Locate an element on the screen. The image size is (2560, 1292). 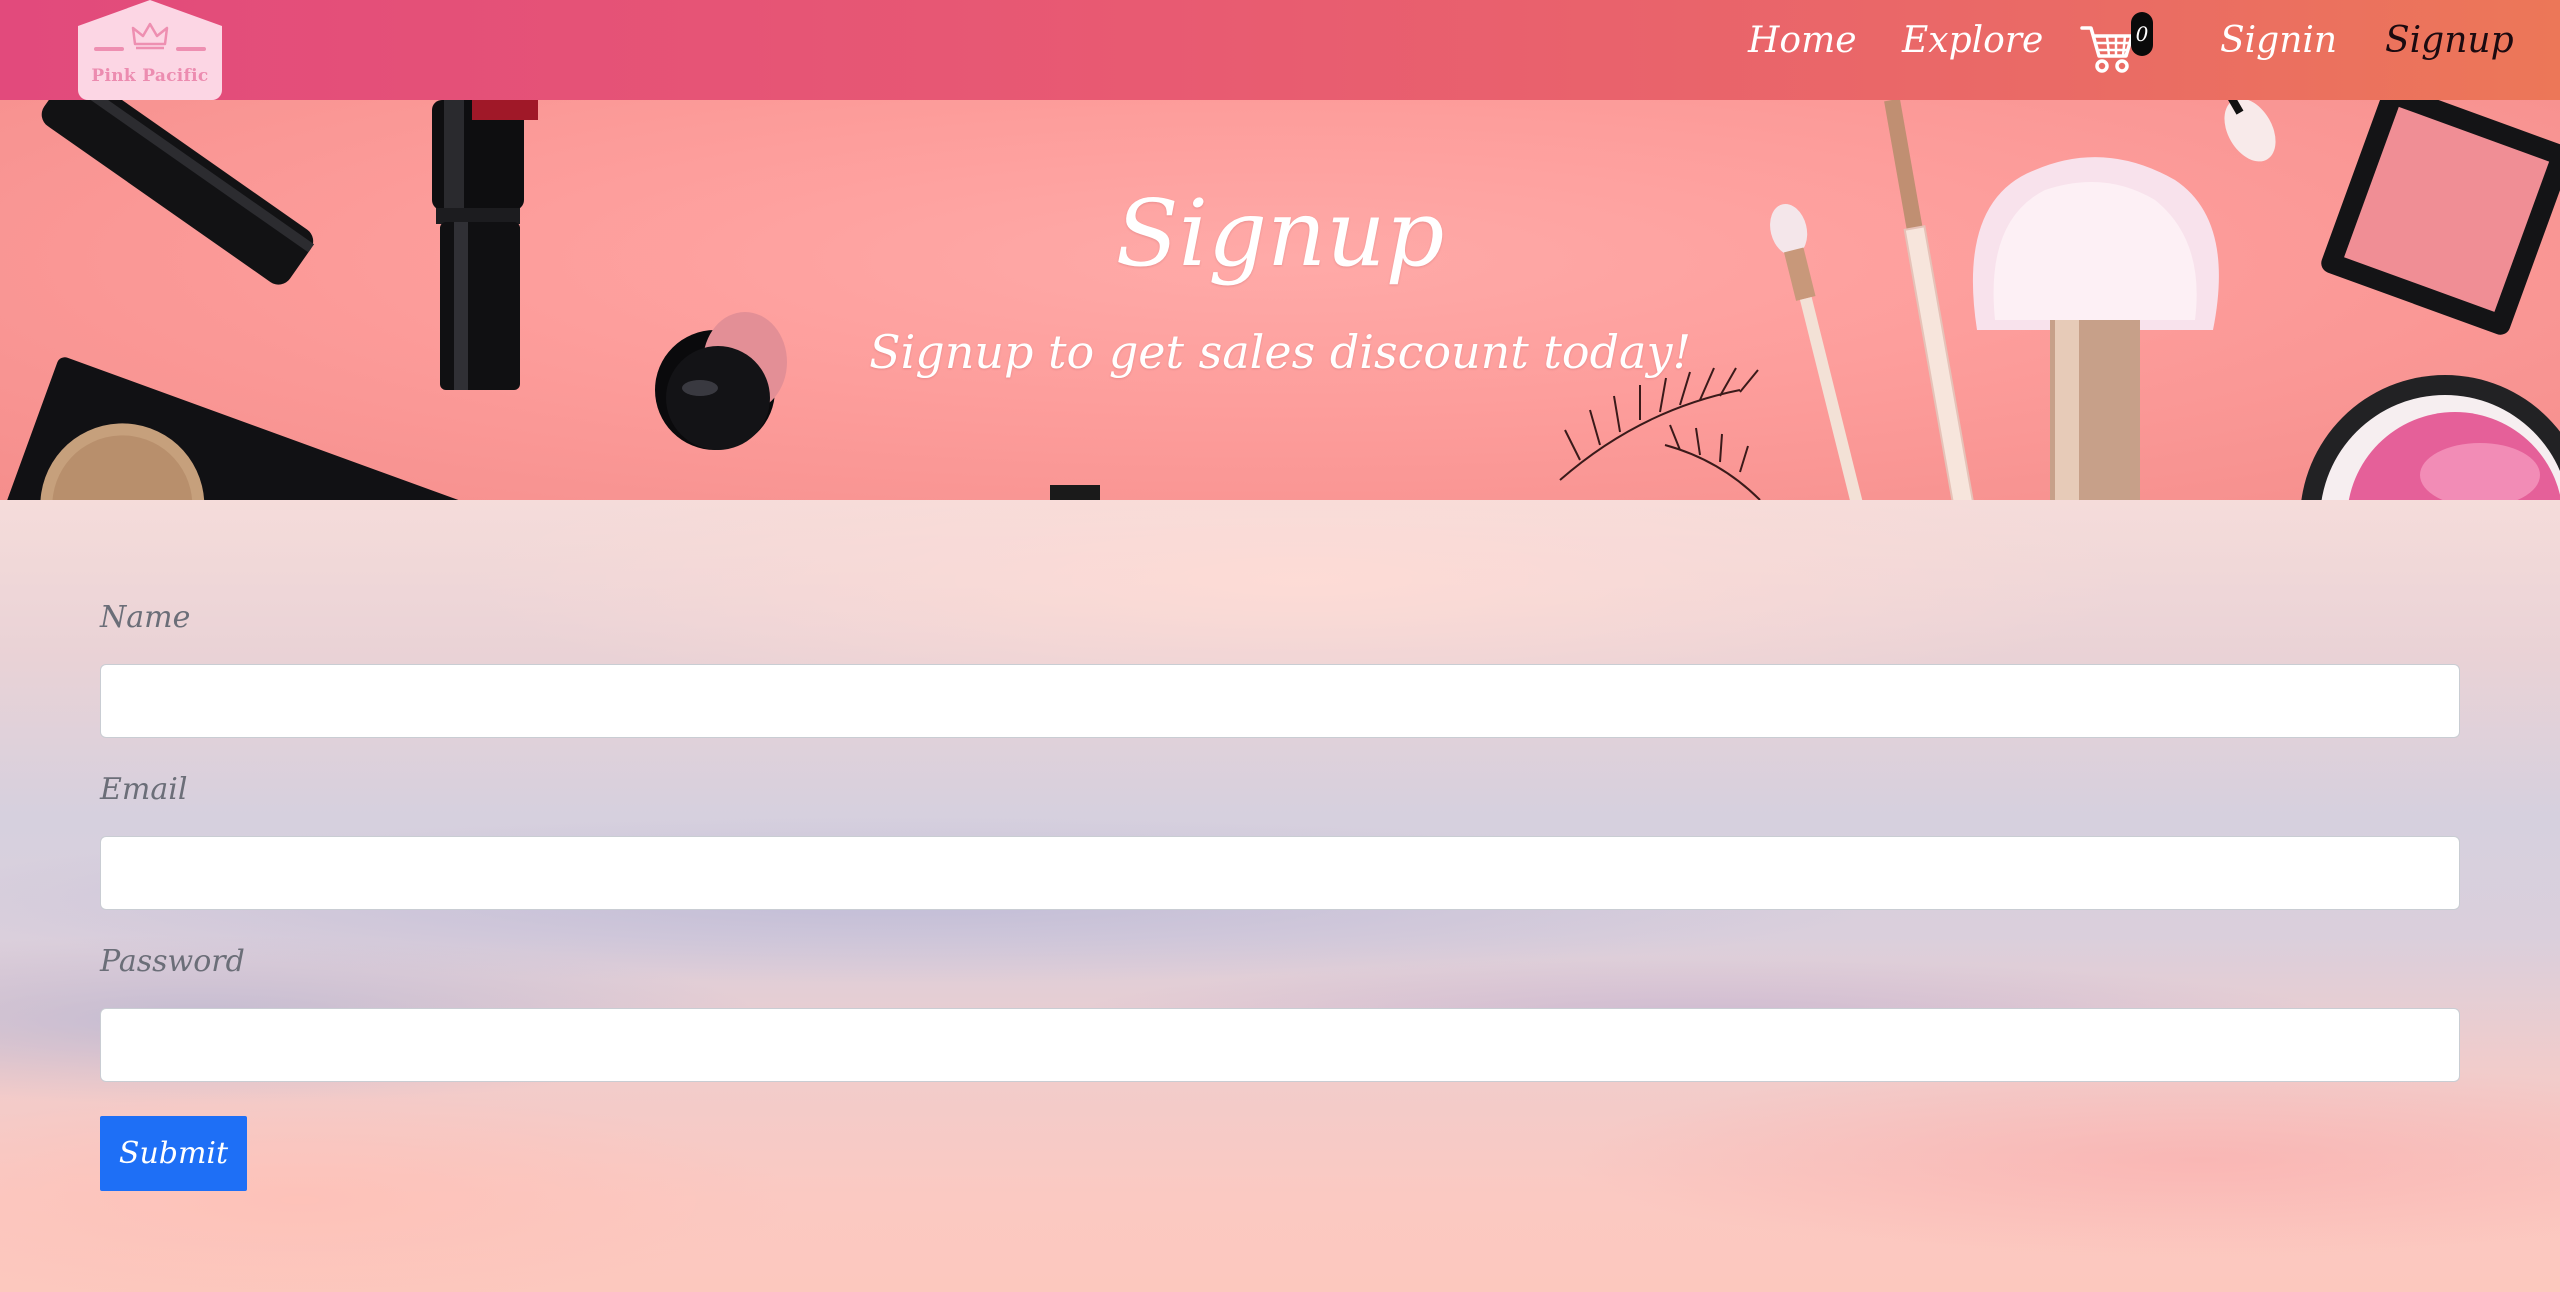
nav-explore-link: Explore is located at coordinates (1972, 40).